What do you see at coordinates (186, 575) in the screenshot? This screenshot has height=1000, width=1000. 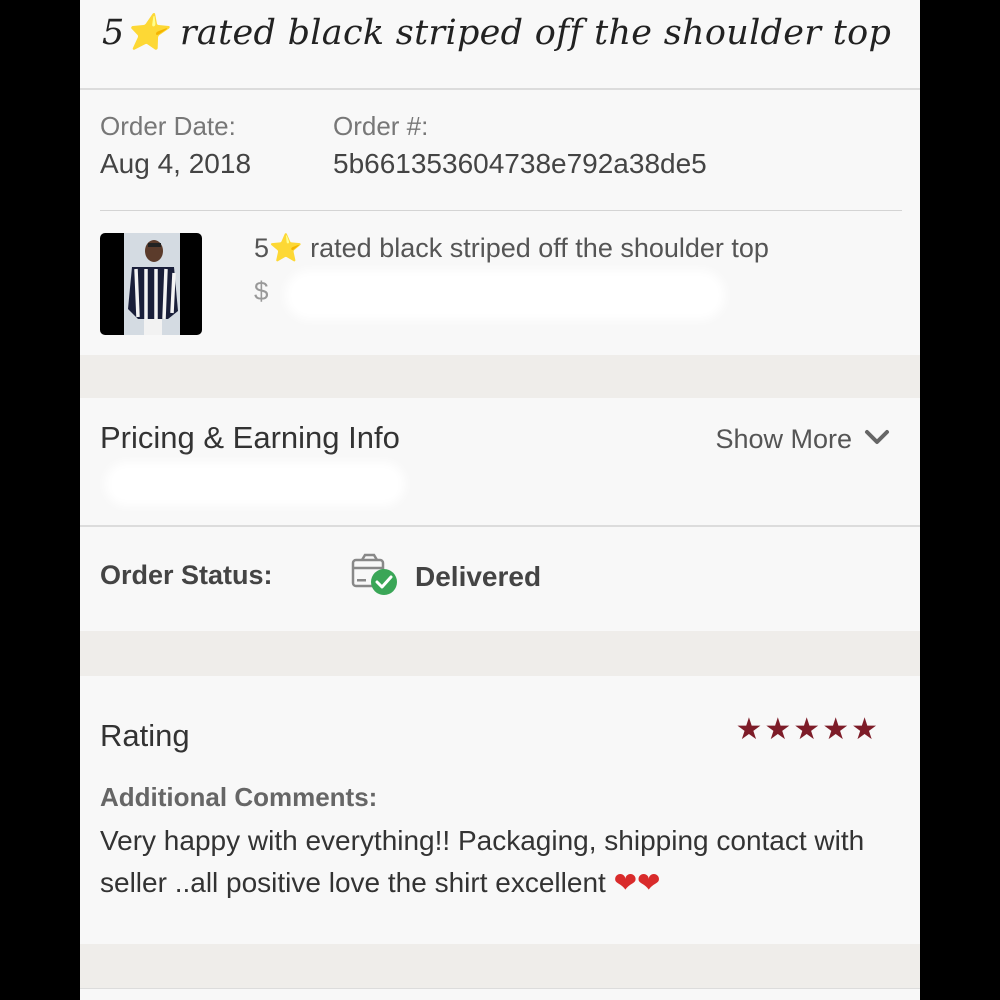 I see `order-status-label: Order Status:` at bounding box center [186, 575].